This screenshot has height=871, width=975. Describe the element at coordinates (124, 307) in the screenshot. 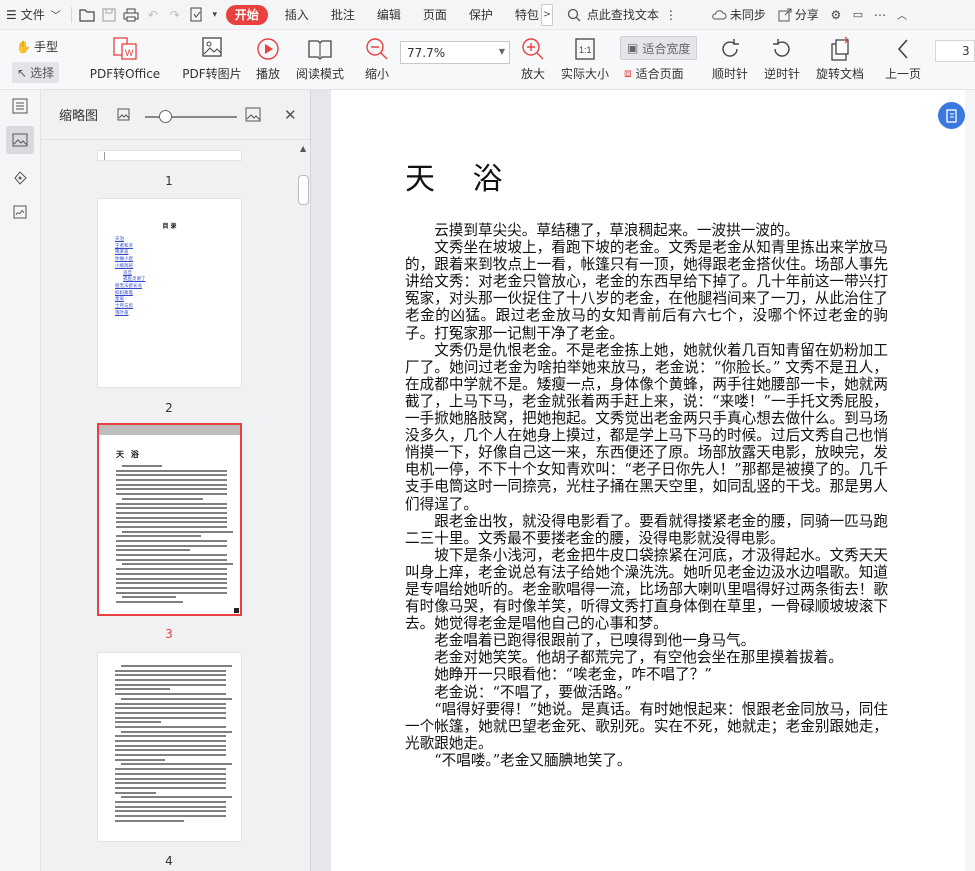

I see `toc-entry: 士月与剪` at that location.